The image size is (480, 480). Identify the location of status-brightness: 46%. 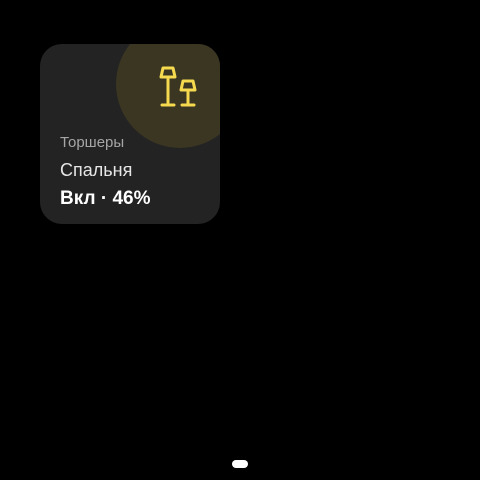
(131, 198).